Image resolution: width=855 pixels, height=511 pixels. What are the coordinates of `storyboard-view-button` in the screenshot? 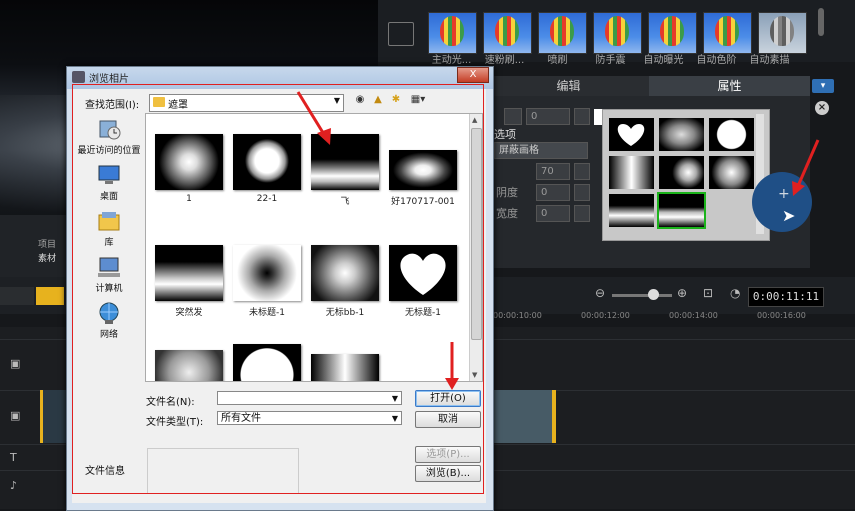 It's located at (50, 296).